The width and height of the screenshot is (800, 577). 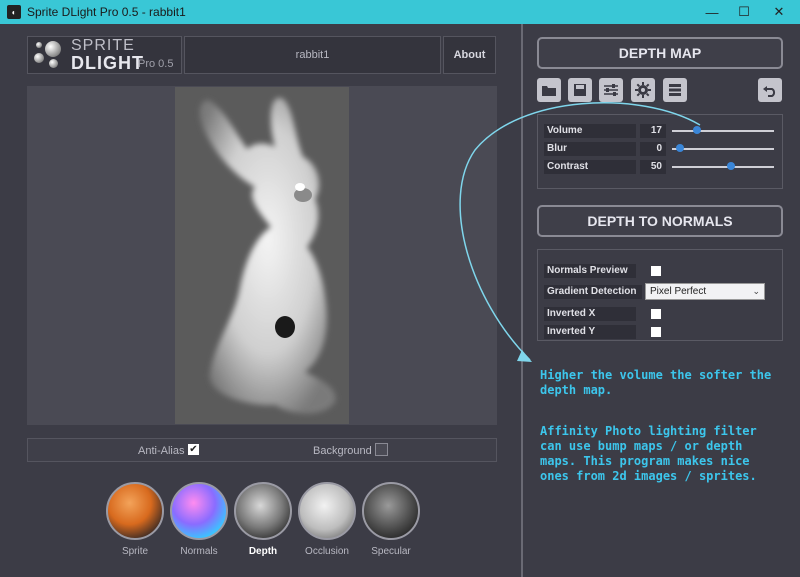 I want to click on logo-bubbles-icon, so click(x=49, y=55).